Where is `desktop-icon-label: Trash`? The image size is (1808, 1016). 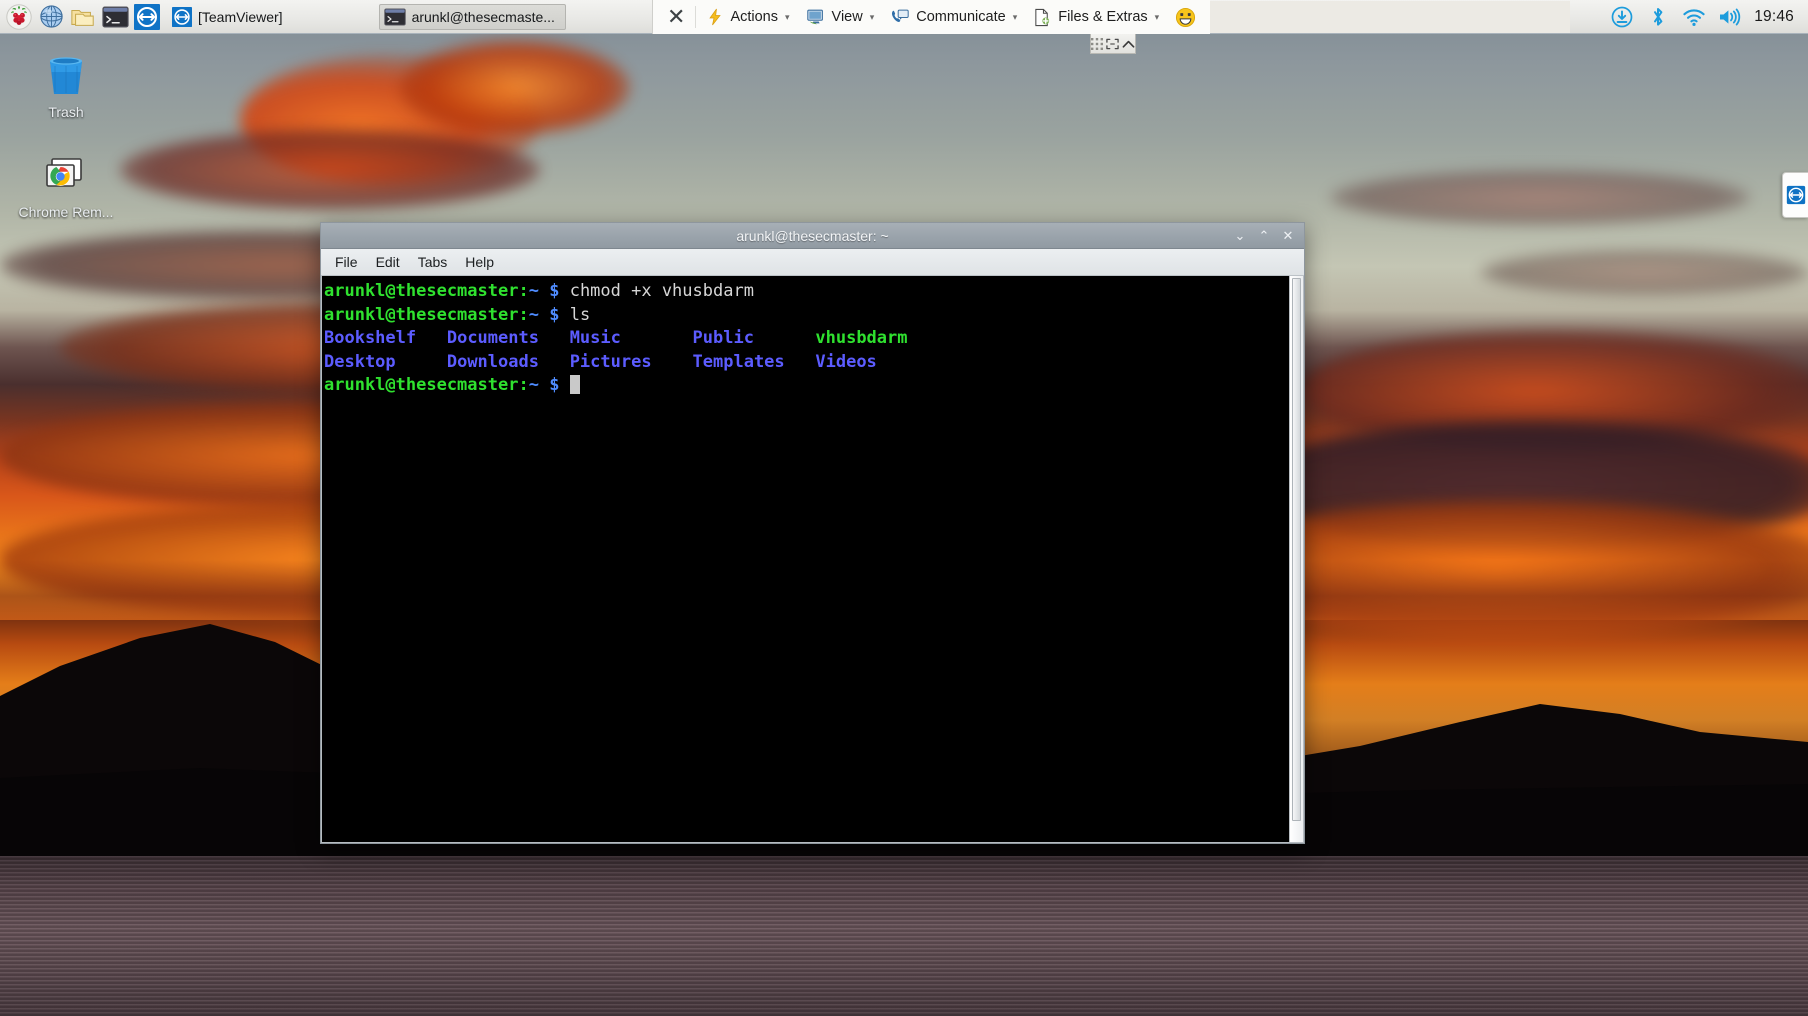 desktop-icon-label: Trash is located at coordinates (66, 112).